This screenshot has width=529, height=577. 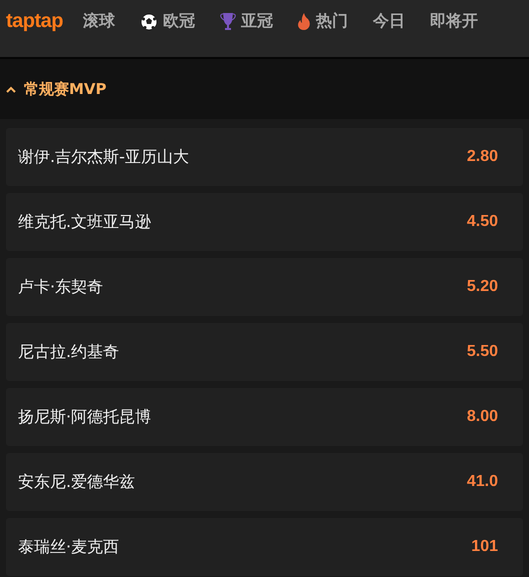 I want to click on soccer-ball-icon, so click(x=149, y=21).